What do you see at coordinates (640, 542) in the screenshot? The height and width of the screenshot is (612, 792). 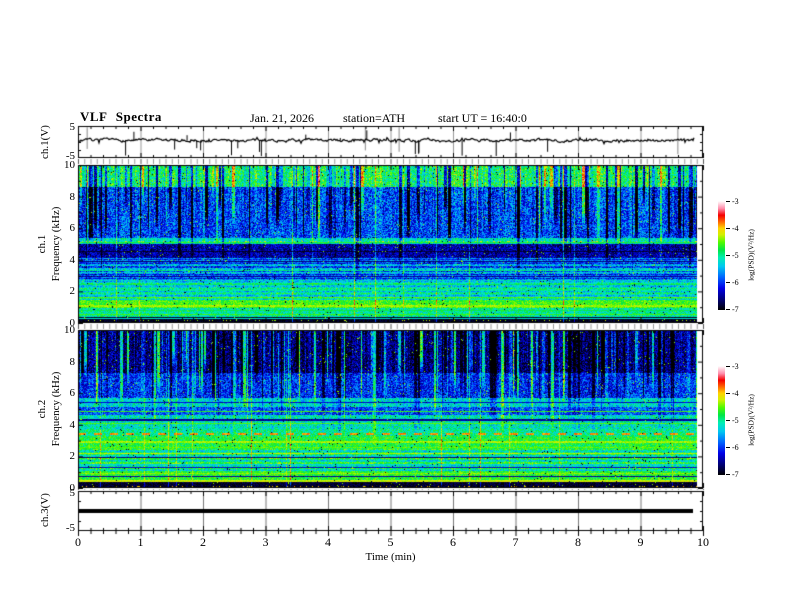 I see `time-xtick-label: 9` at bounding box center [640, 542].